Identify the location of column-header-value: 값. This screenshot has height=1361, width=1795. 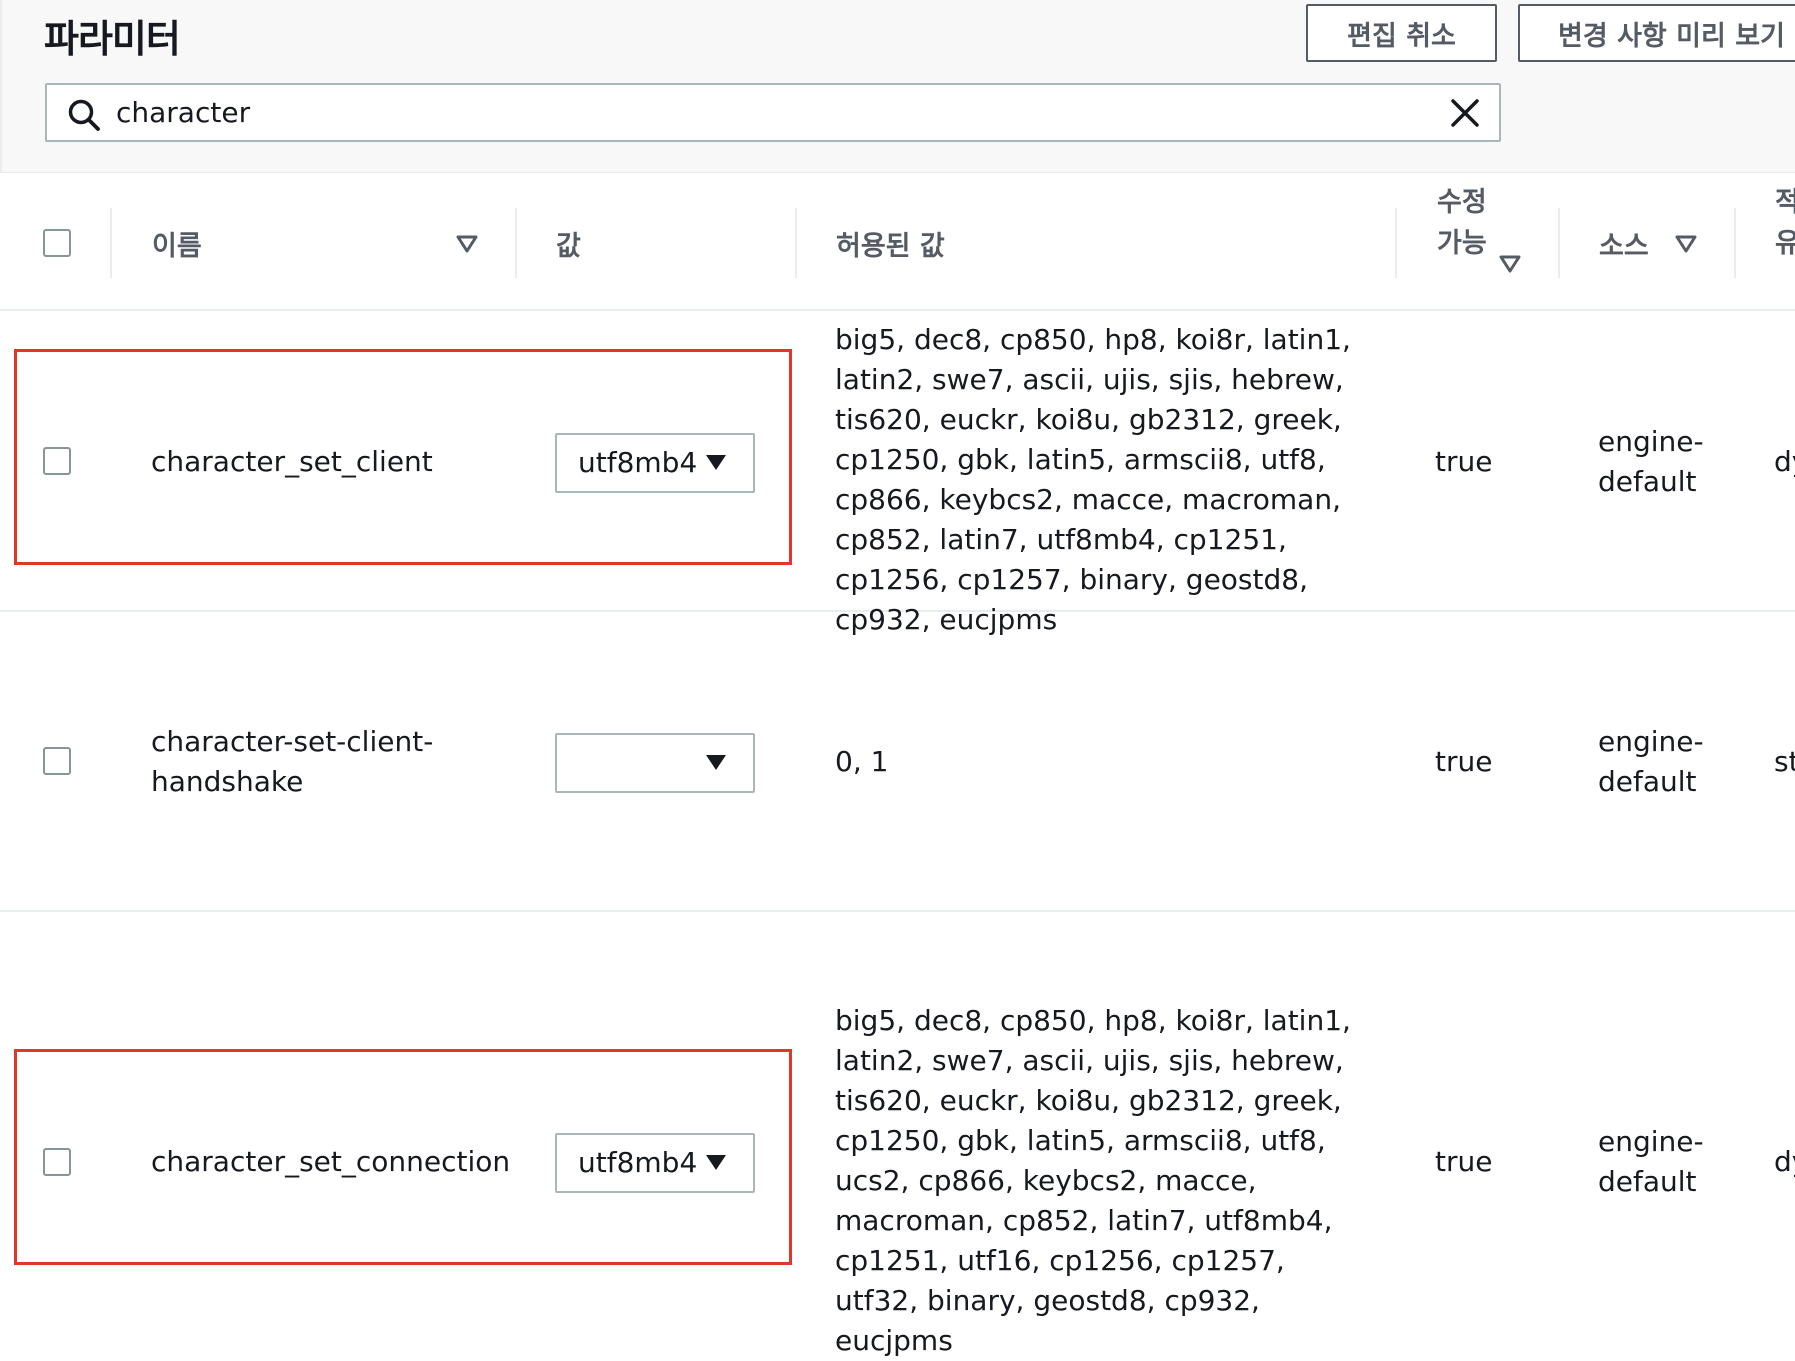
(568, 246).